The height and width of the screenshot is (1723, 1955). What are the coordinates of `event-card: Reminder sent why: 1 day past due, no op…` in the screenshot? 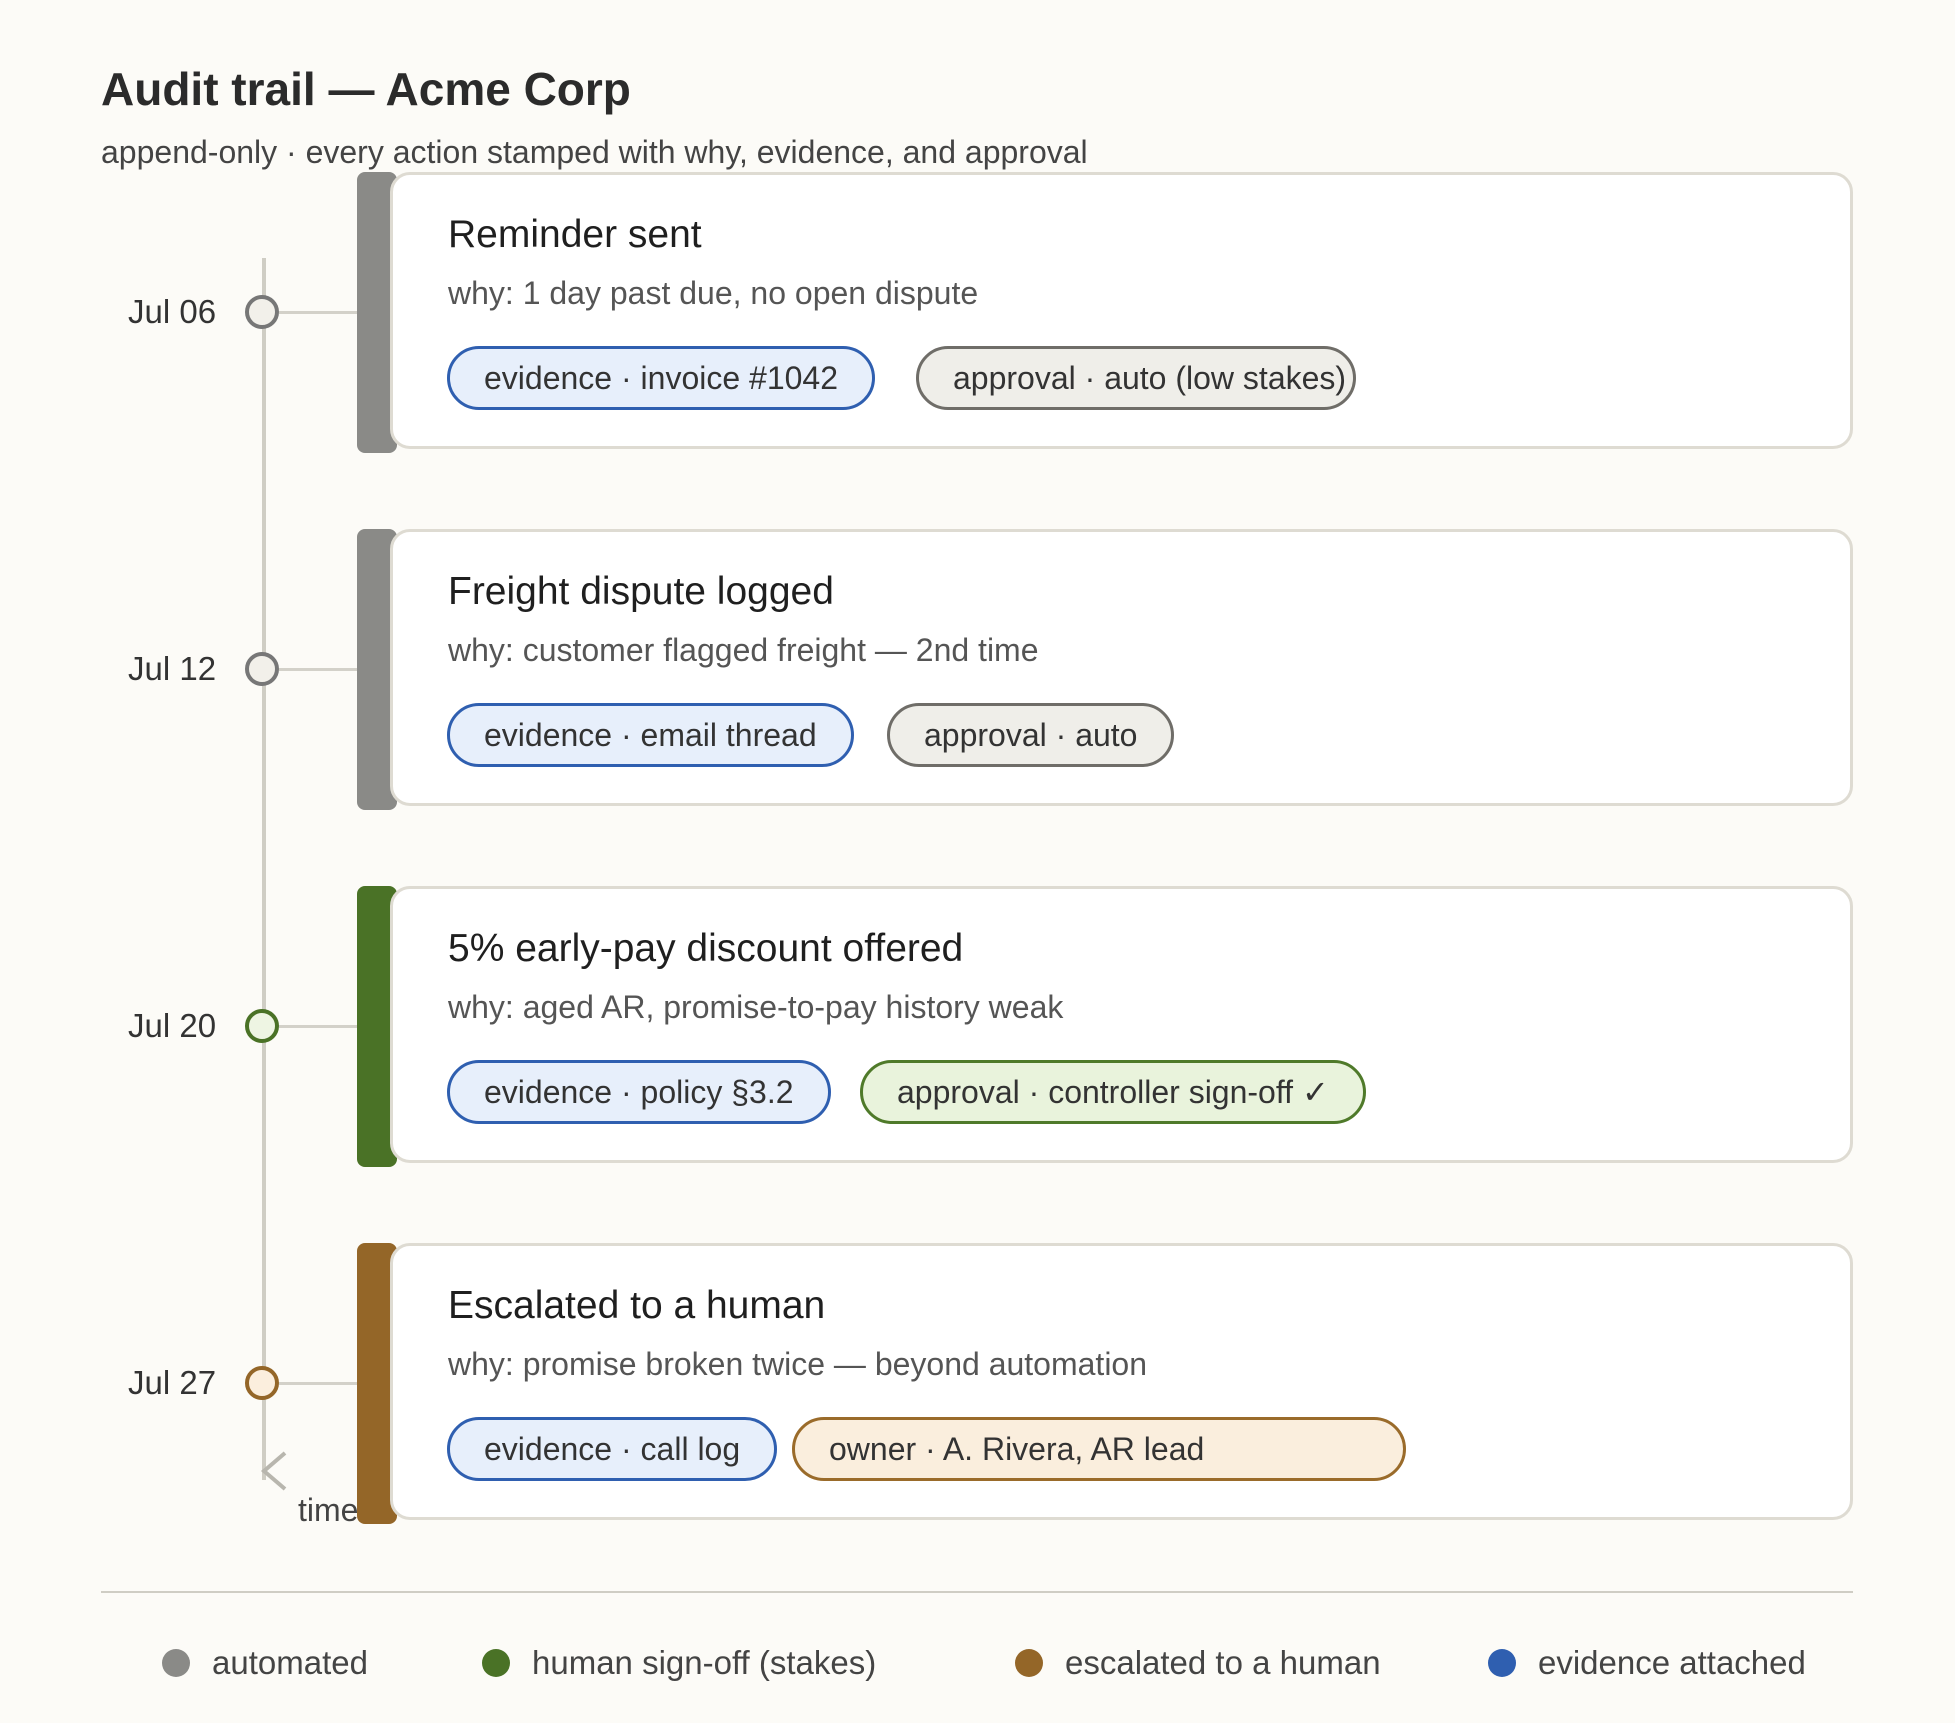 It's located at (1121, 310).